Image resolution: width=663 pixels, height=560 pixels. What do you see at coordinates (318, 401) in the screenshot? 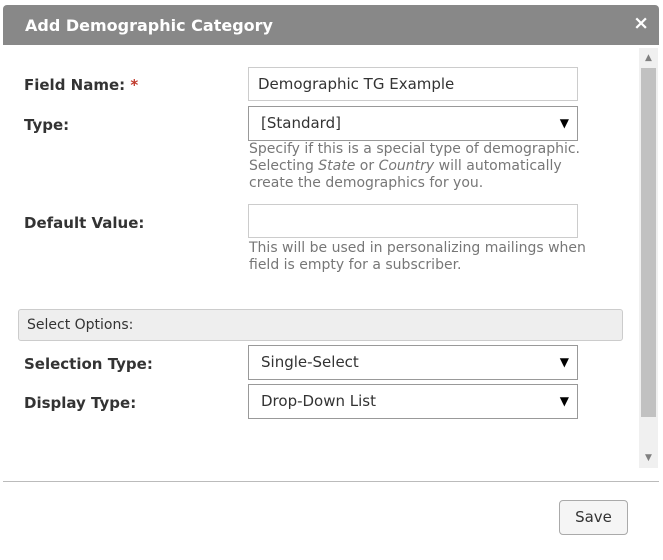
I see `display-type-value: Drop-Down List` at bounding box center [318, 401].